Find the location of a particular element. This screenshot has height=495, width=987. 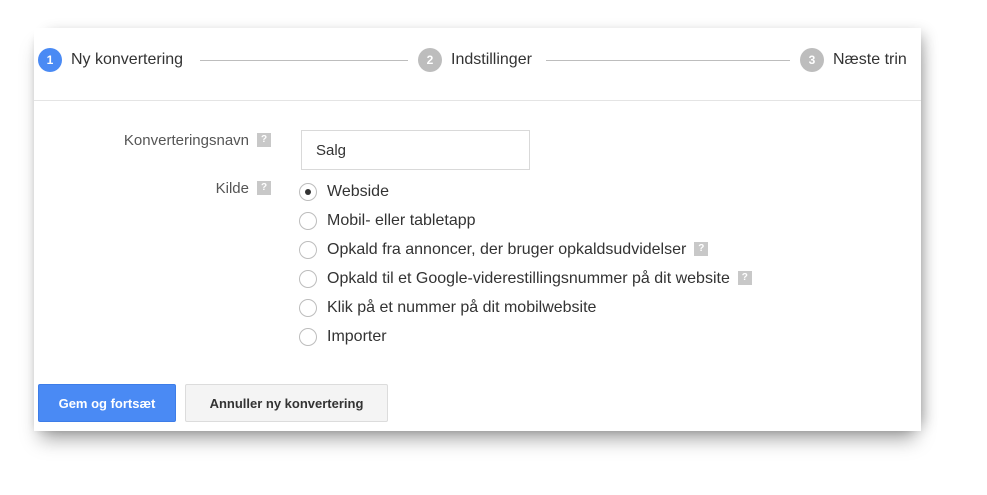

radio-option-mobile-app: Mobil- eller tabletapp is located at coordinates (525, 220).